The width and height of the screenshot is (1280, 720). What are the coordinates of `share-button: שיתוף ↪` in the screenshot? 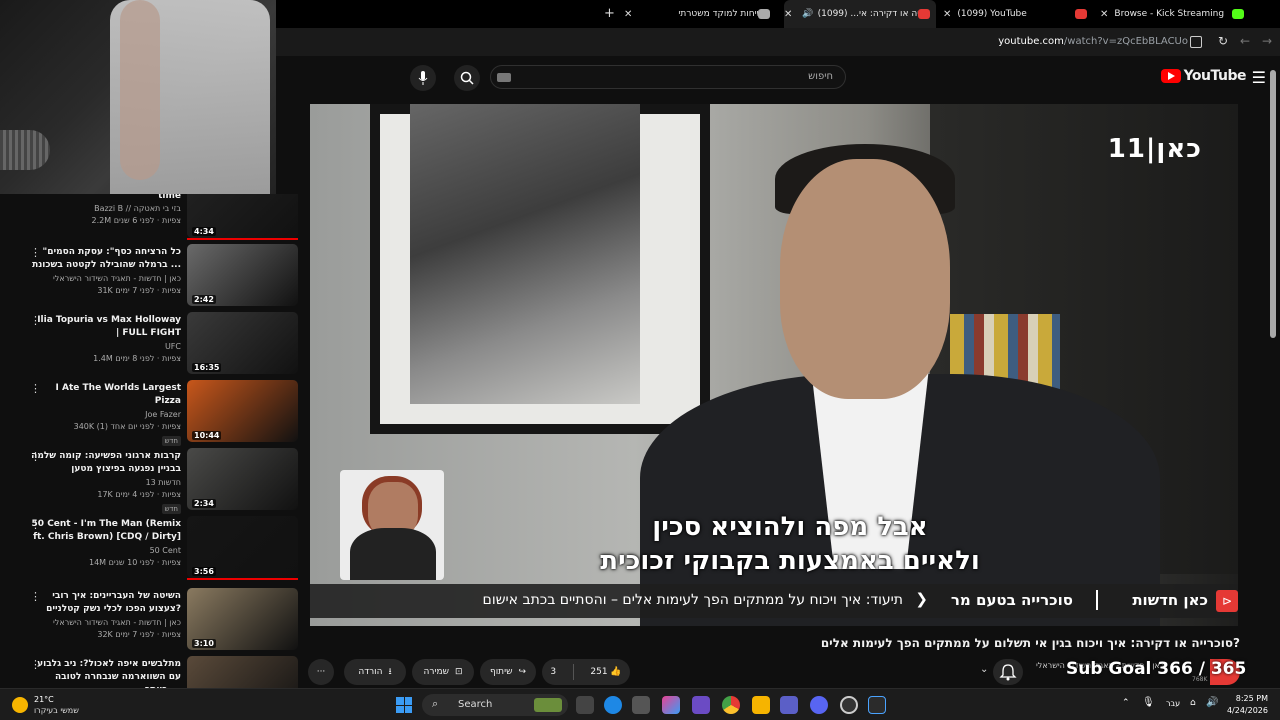 It's located at (508, 672).